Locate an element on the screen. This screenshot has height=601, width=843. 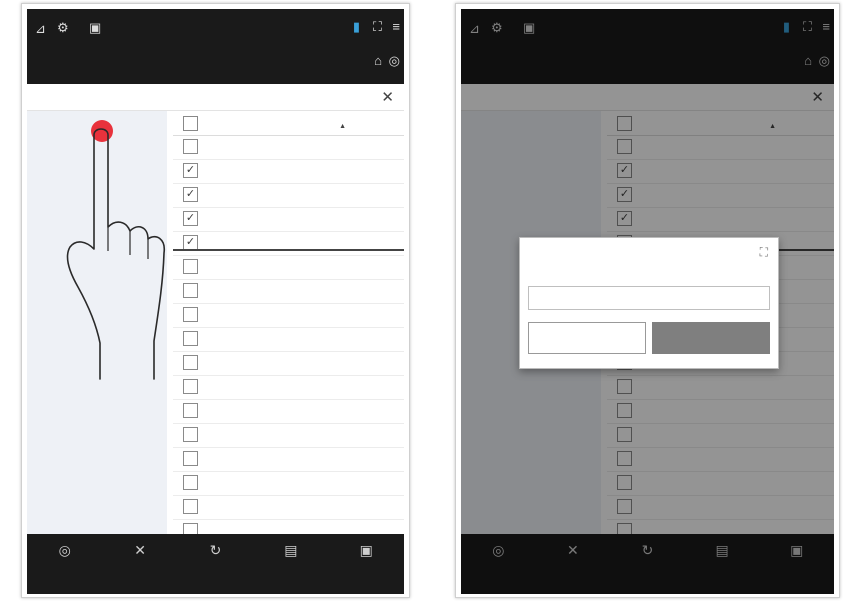
table-header: ▲ is located at coordinates (288, 123).